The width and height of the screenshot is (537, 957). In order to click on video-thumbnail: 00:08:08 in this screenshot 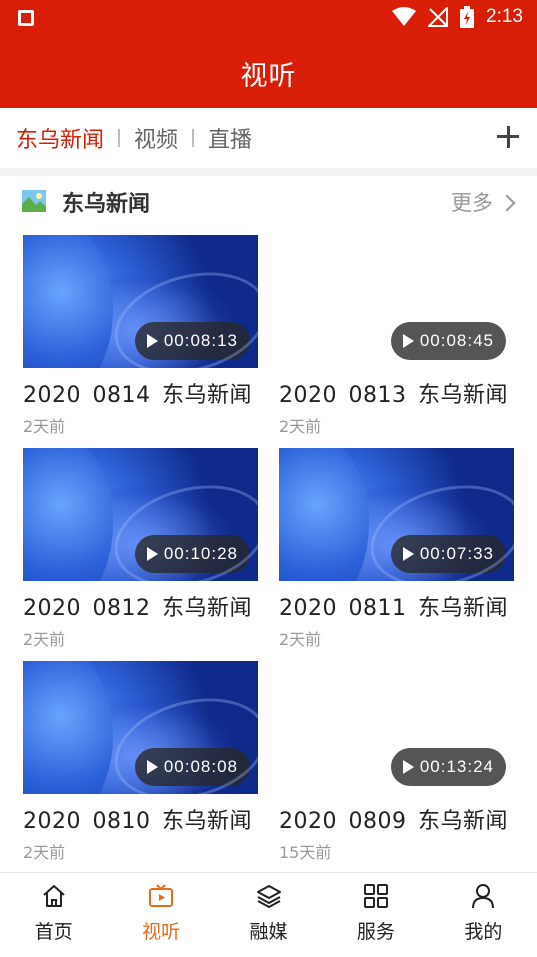, I will do `click(140, 727)`.